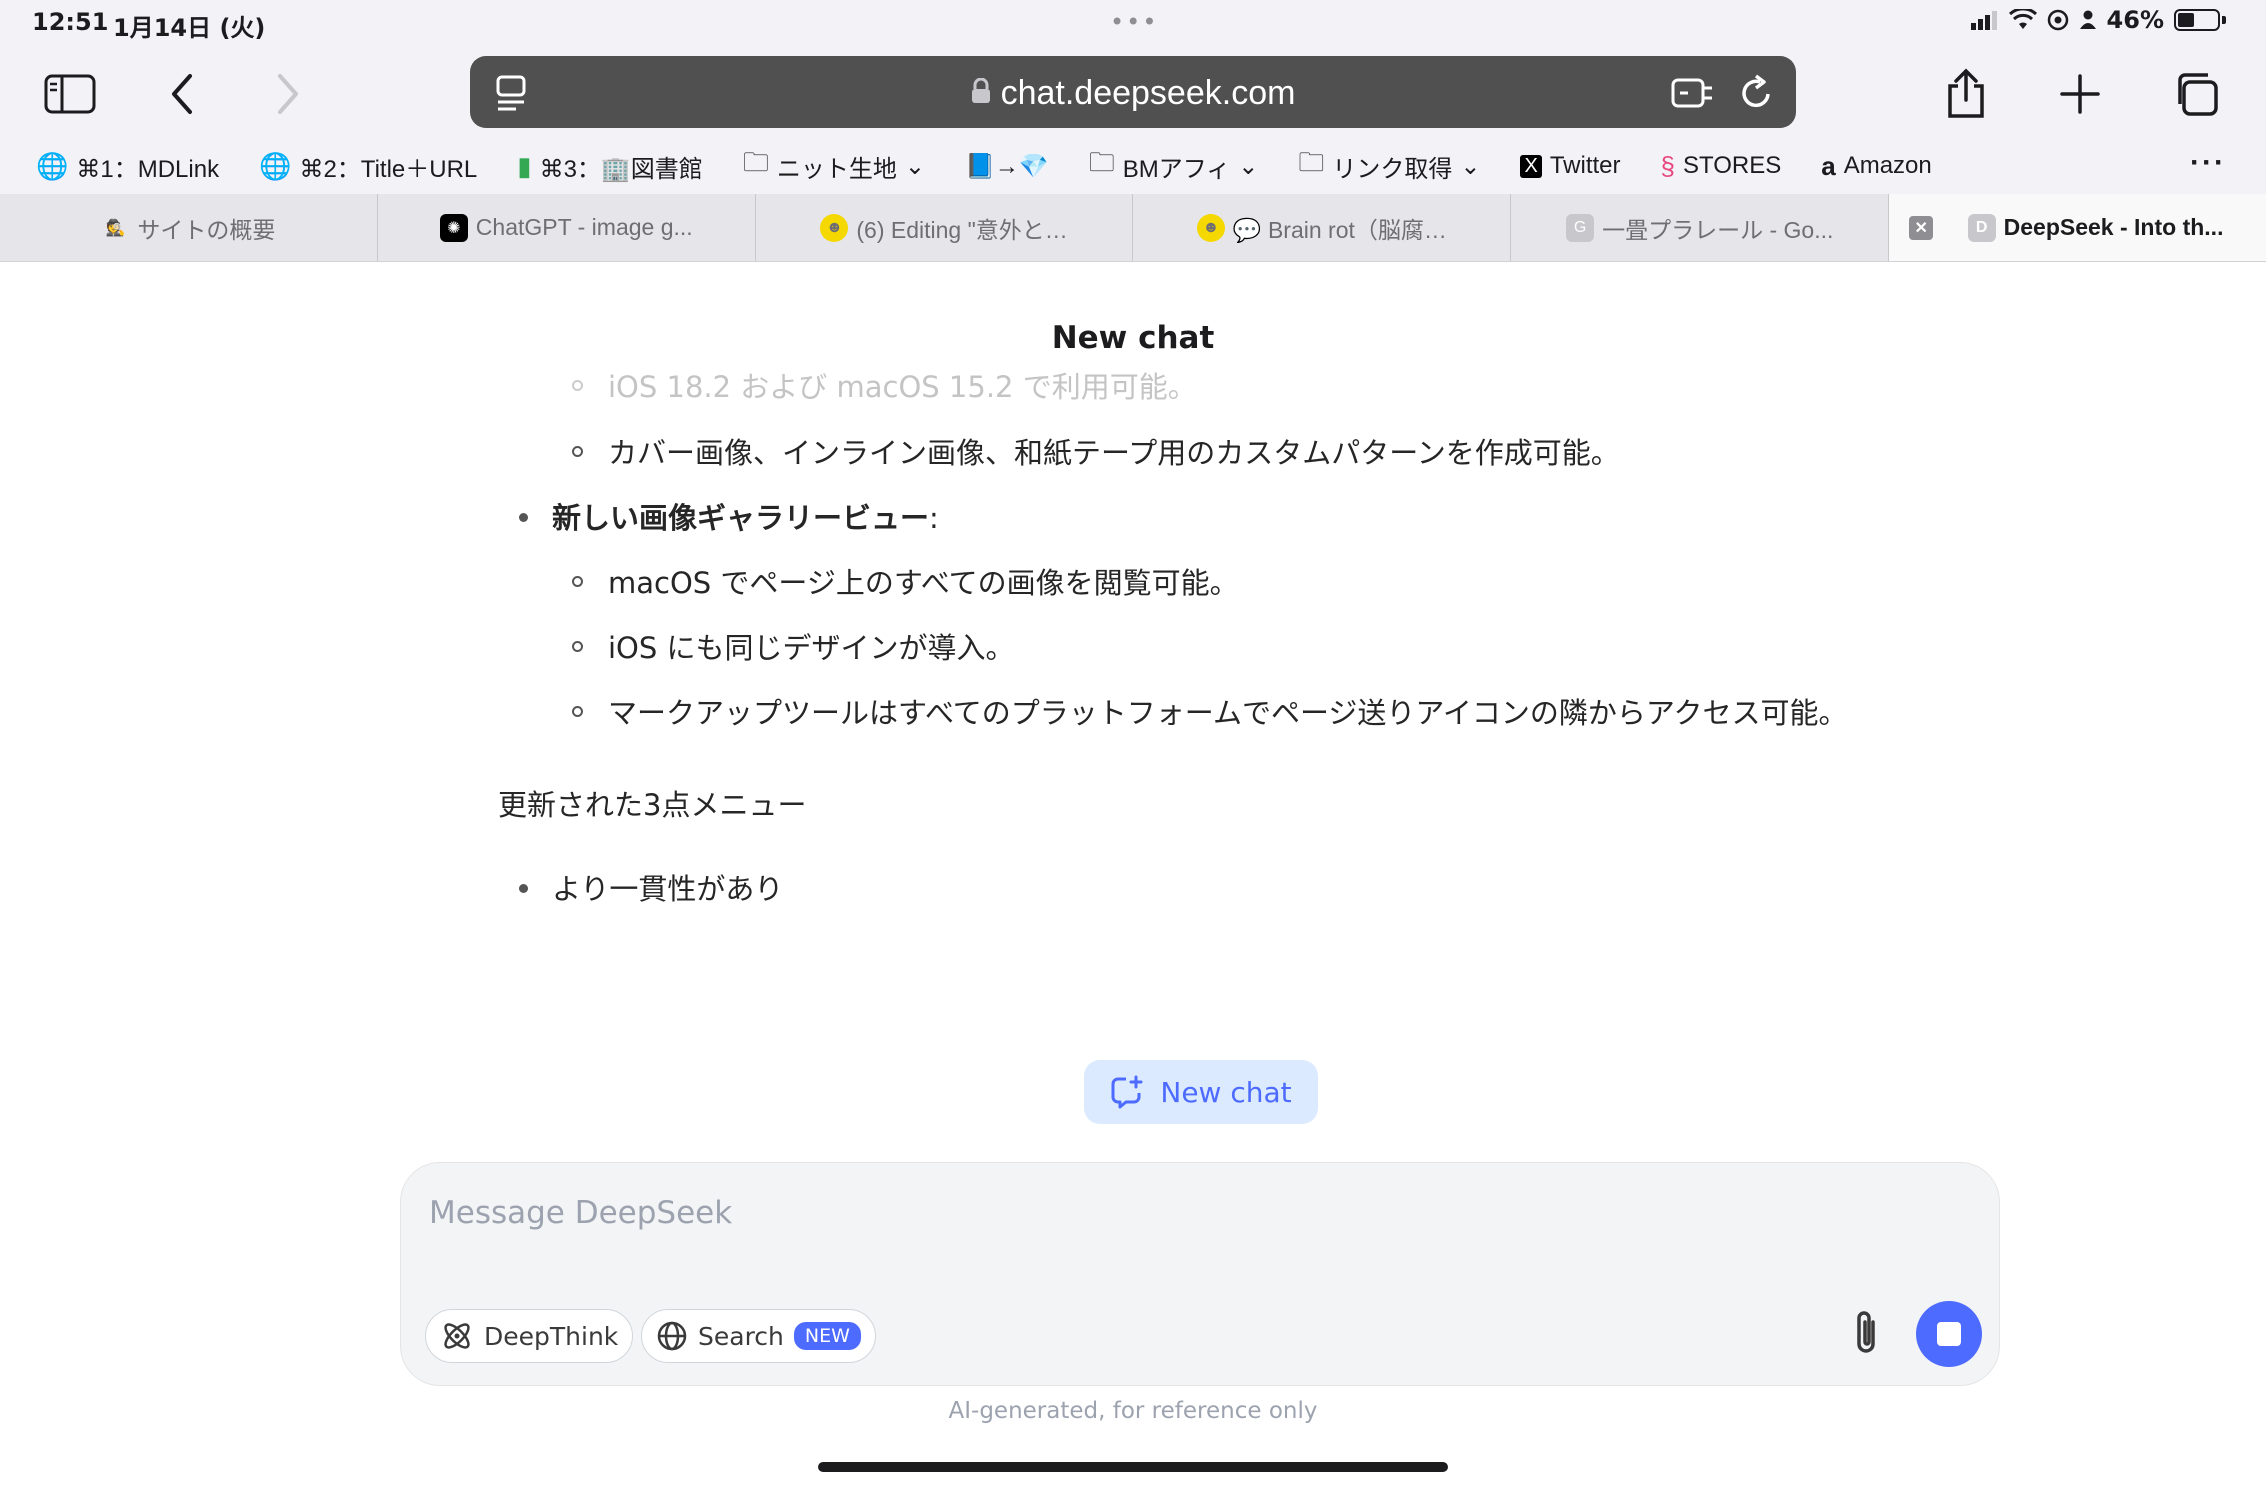  Describe the element at coordinates (1585, 165) in the screenshot. I see `bookmark-label: Twitter` at that location.